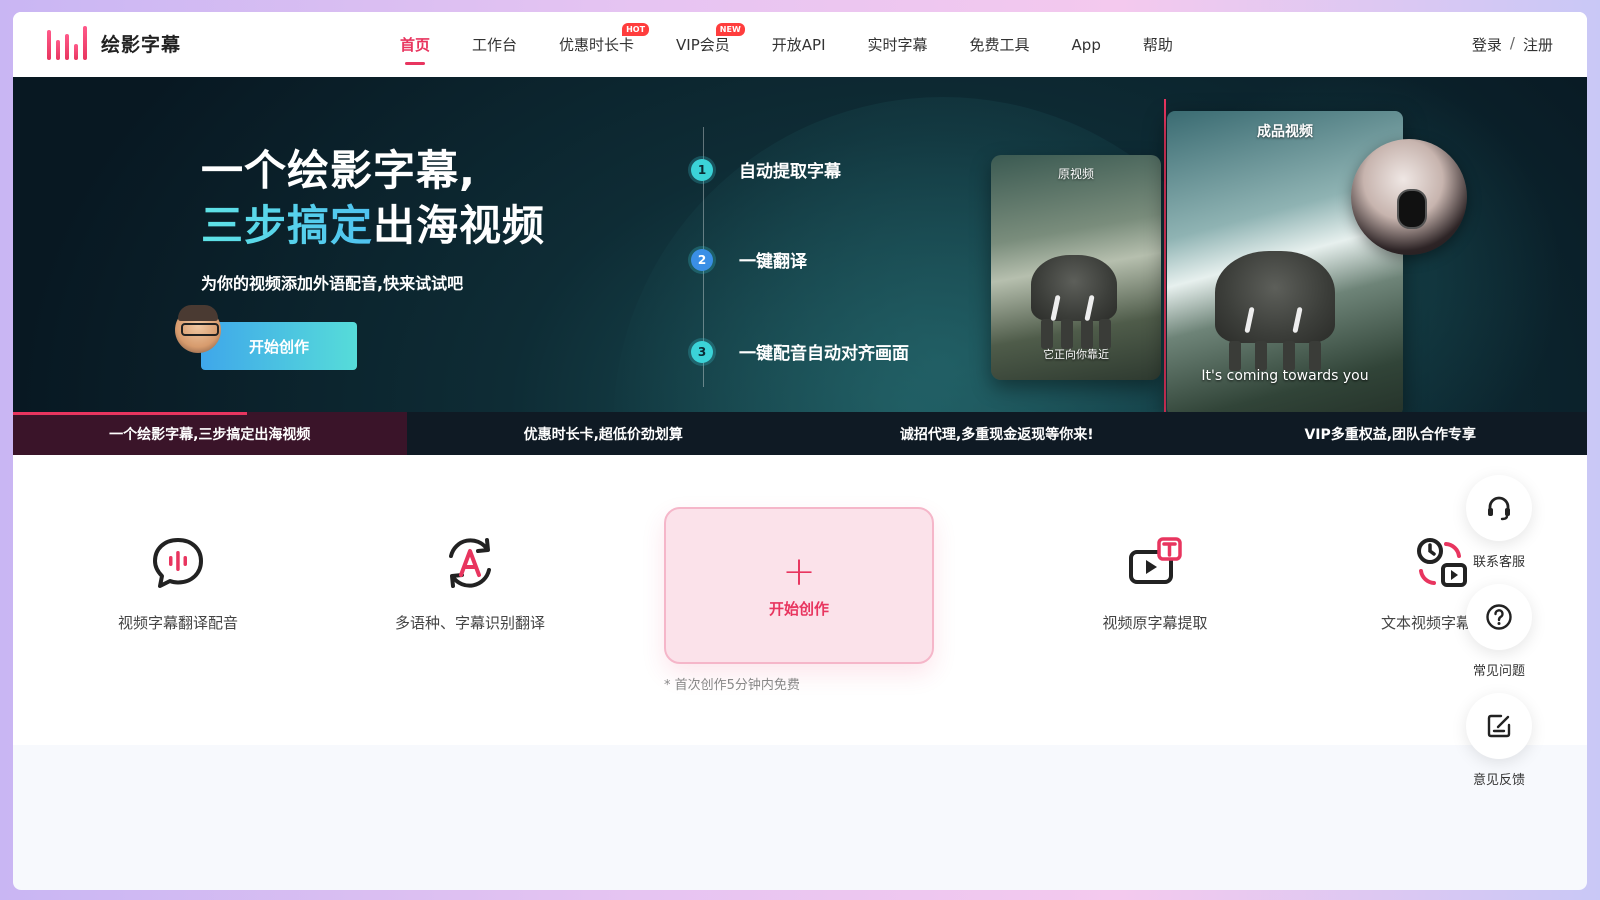 The height and width of the screenshot is (900, 1600). I want to click on logo-bars-icon, so click(67, 43).